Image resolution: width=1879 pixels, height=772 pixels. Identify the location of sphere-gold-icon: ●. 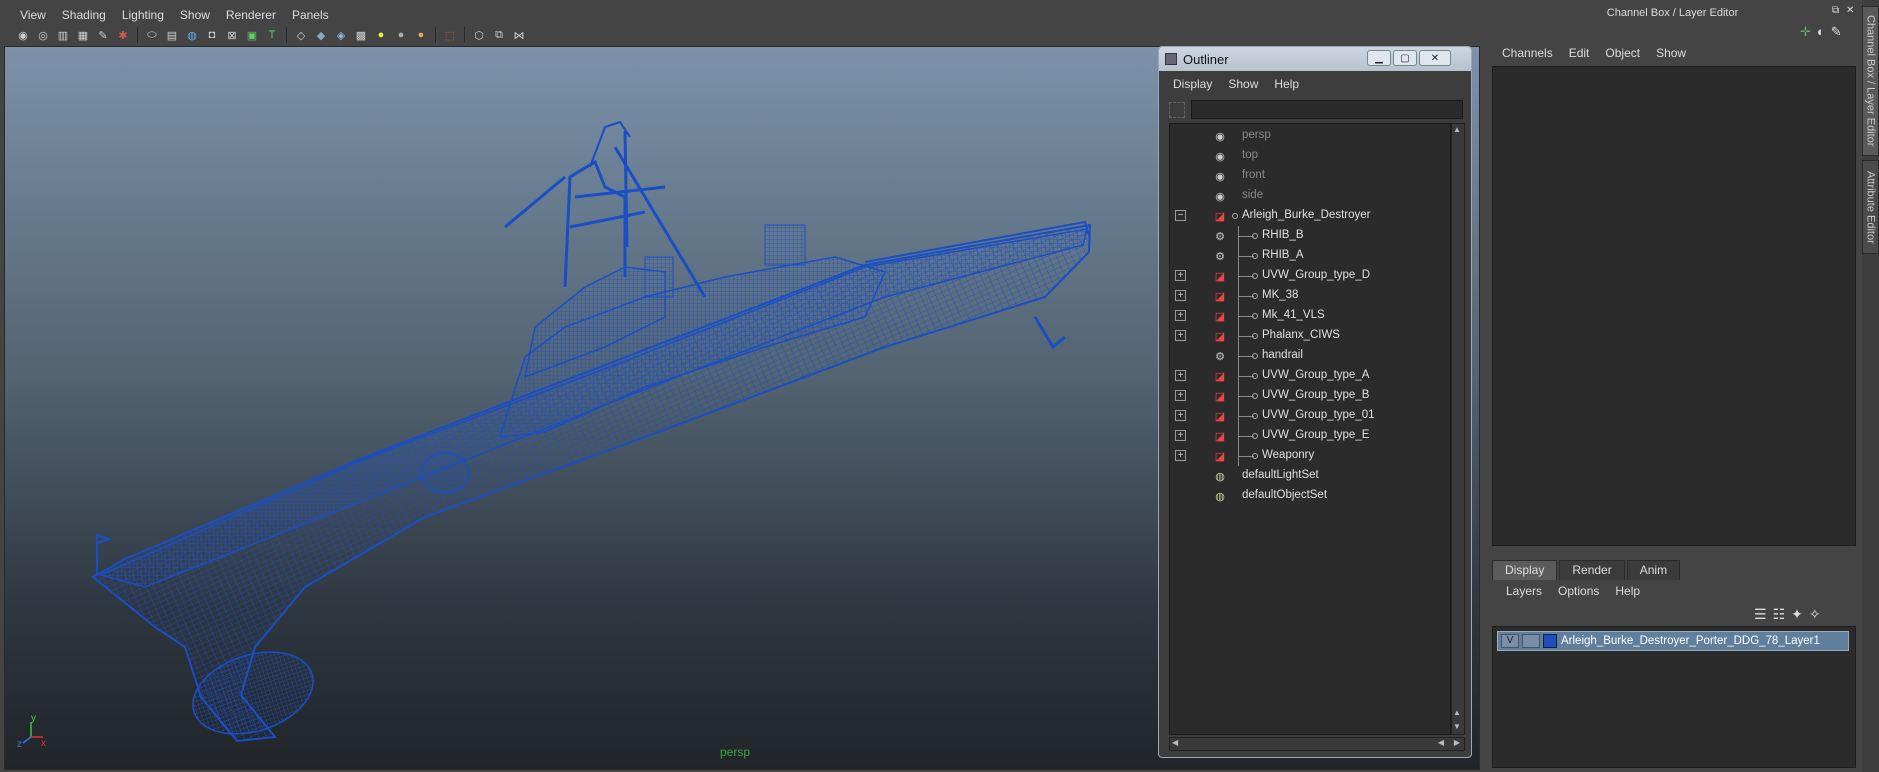
(421, 35).